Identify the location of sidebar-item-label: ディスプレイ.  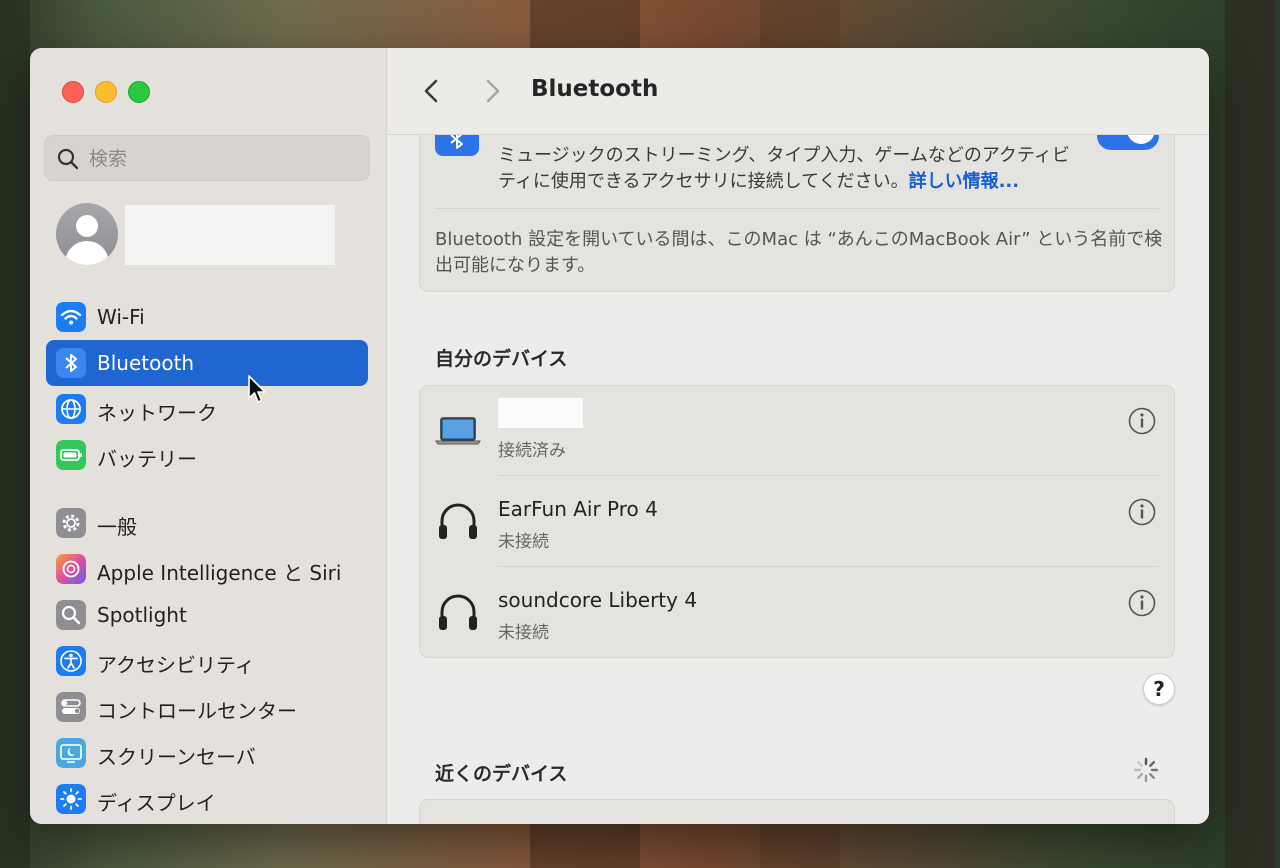
(156, 803).